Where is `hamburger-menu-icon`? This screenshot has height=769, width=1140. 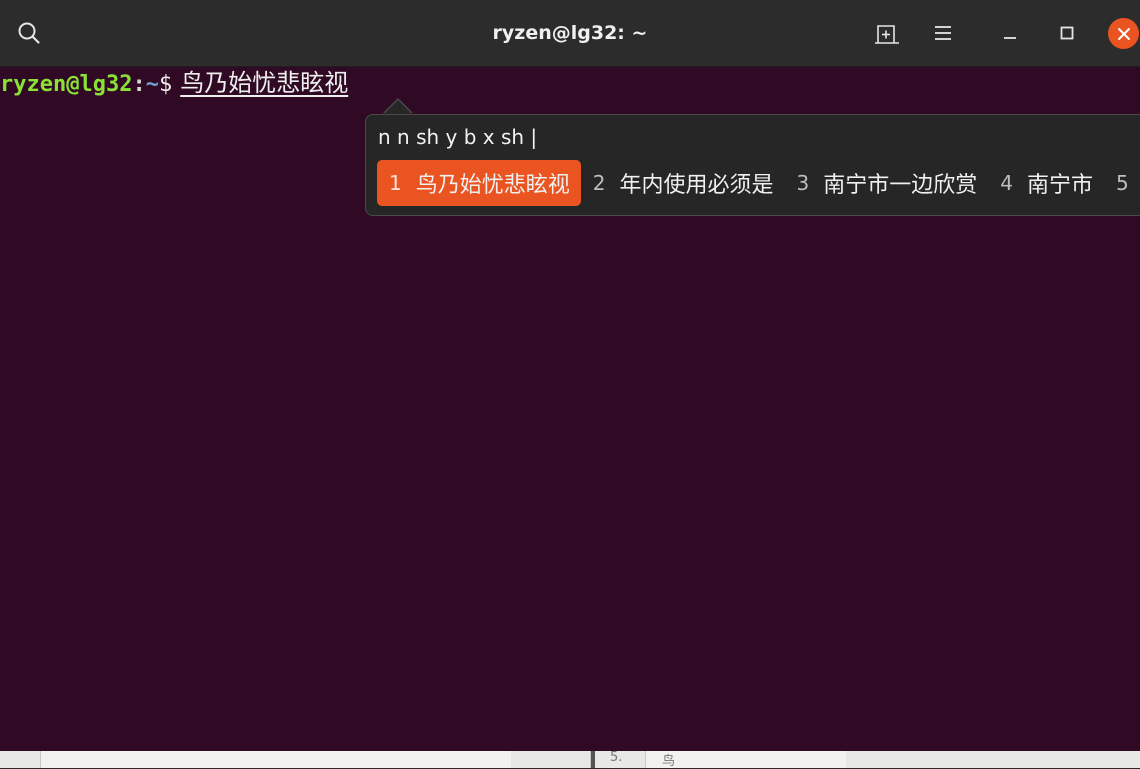
hamburger-menu-icon is located at coordinates (943, 33).